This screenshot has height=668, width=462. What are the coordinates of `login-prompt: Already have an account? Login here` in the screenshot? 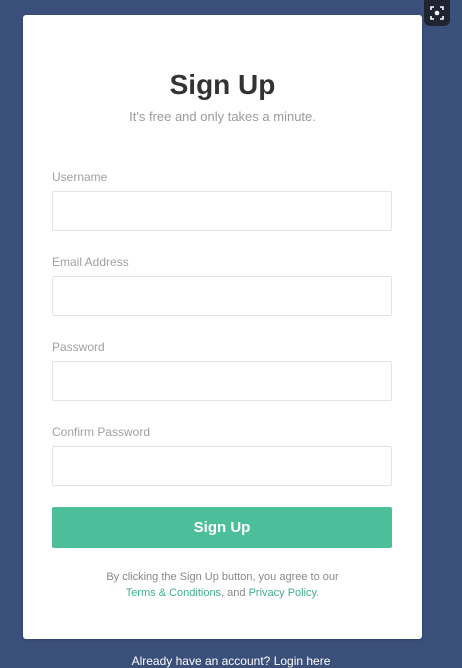 It's located at (231, 661).